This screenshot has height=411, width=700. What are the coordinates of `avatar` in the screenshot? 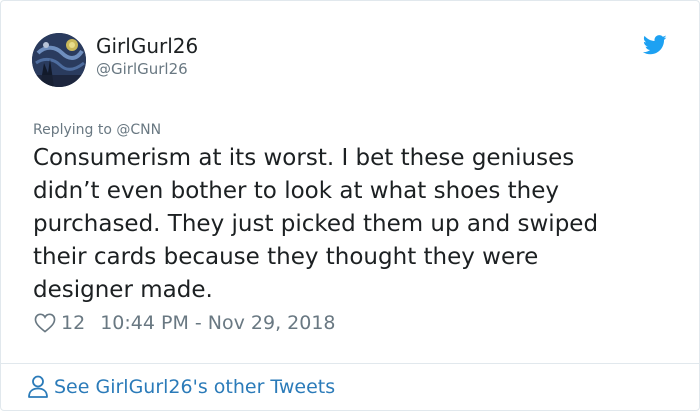 It's located at (59, 60).